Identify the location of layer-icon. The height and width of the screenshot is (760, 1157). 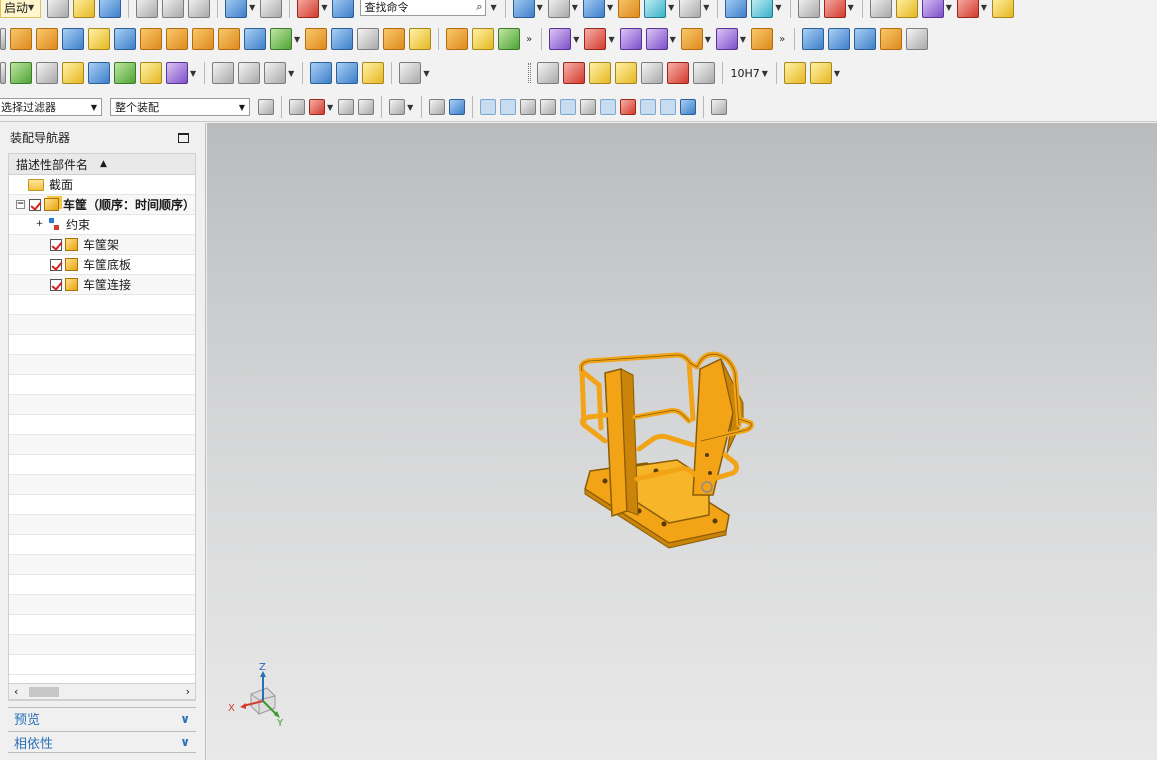
(21, 73).